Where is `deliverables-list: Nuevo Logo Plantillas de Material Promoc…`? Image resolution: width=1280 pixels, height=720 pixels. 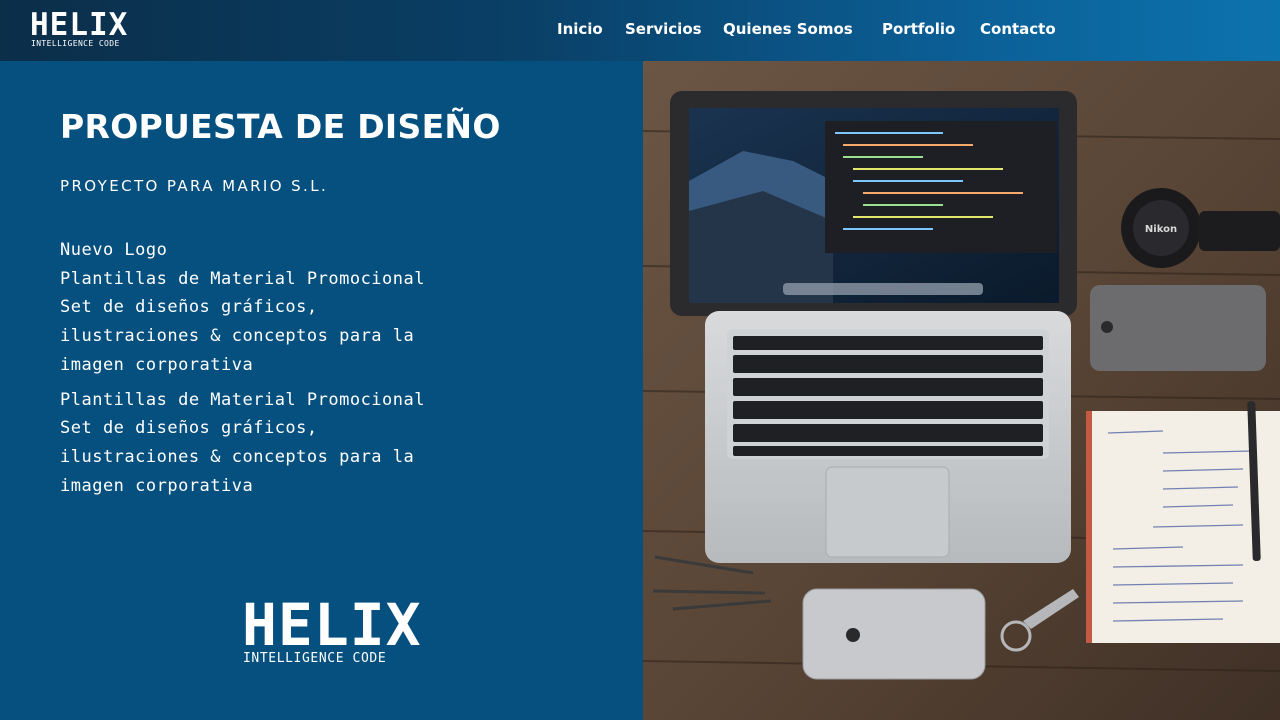
deliverables-list: Nuevo Logo Plantillas de Material Promoc… is located at coordinates (260, 368).